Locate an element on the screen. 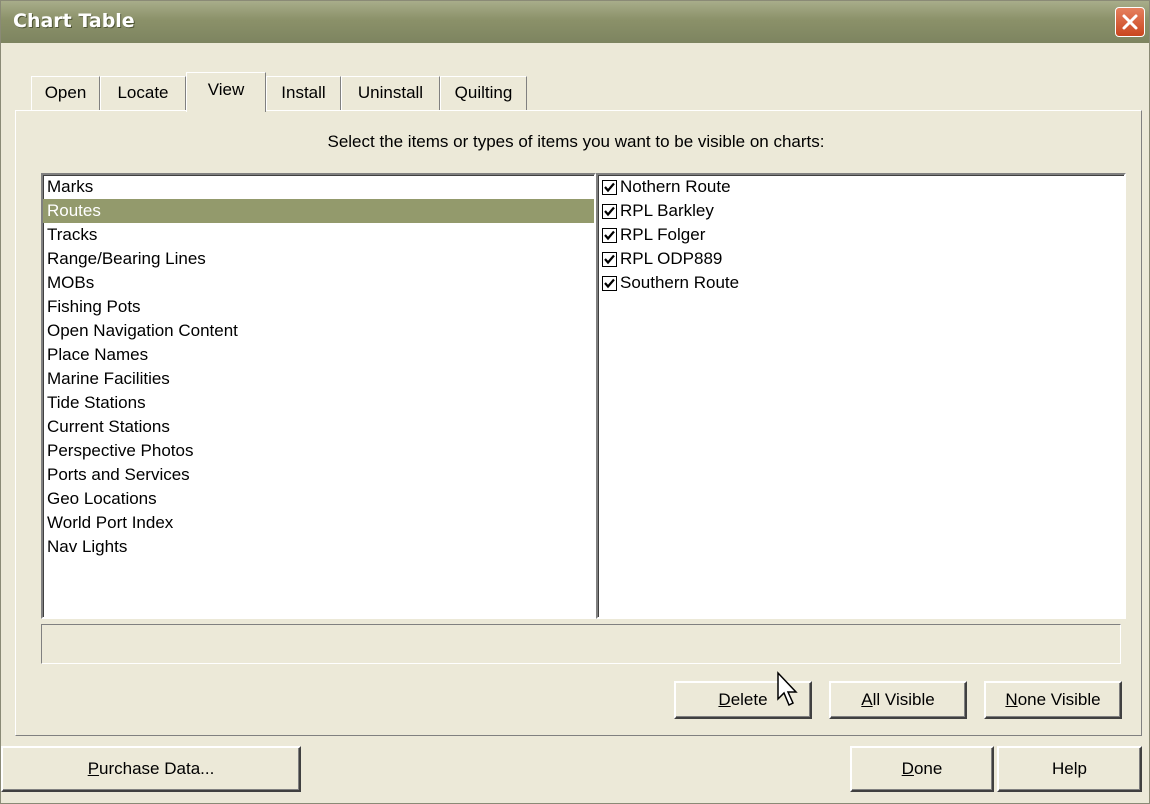  visible-item-label: Nothern Route is located at coordinates (675, 186).